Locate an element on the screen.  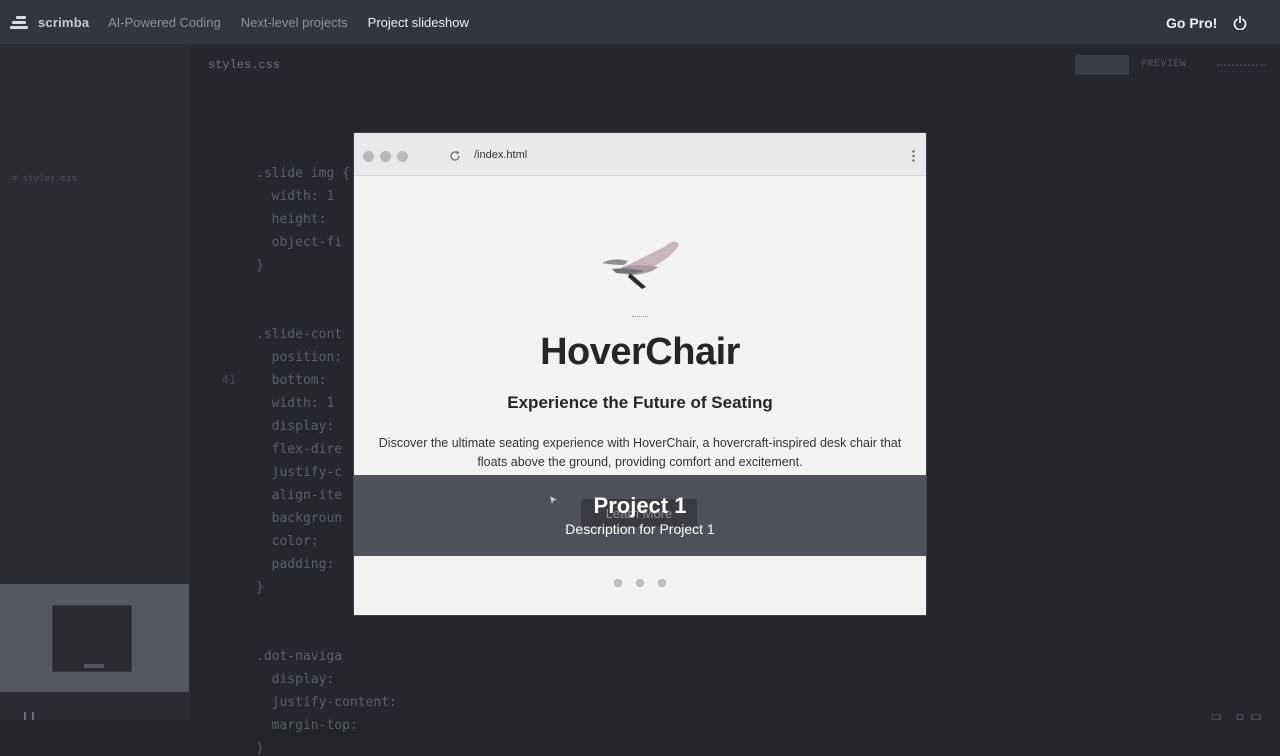
scrimba-logo: scrimba is located at coordinates (53, 22).